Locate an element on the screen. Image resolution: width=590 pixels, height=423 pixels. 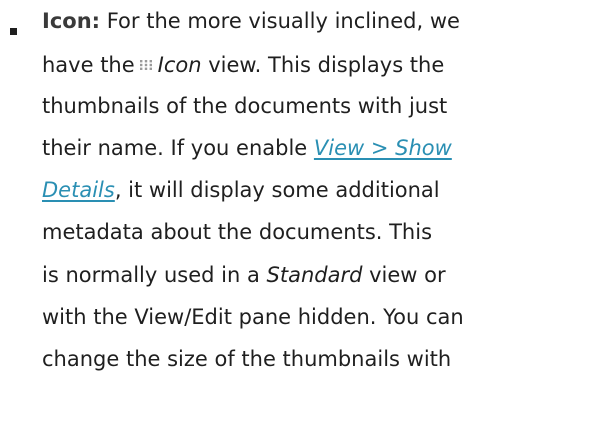
text-line: have the Icon view. This displays the is located at coordinates (316, 63).